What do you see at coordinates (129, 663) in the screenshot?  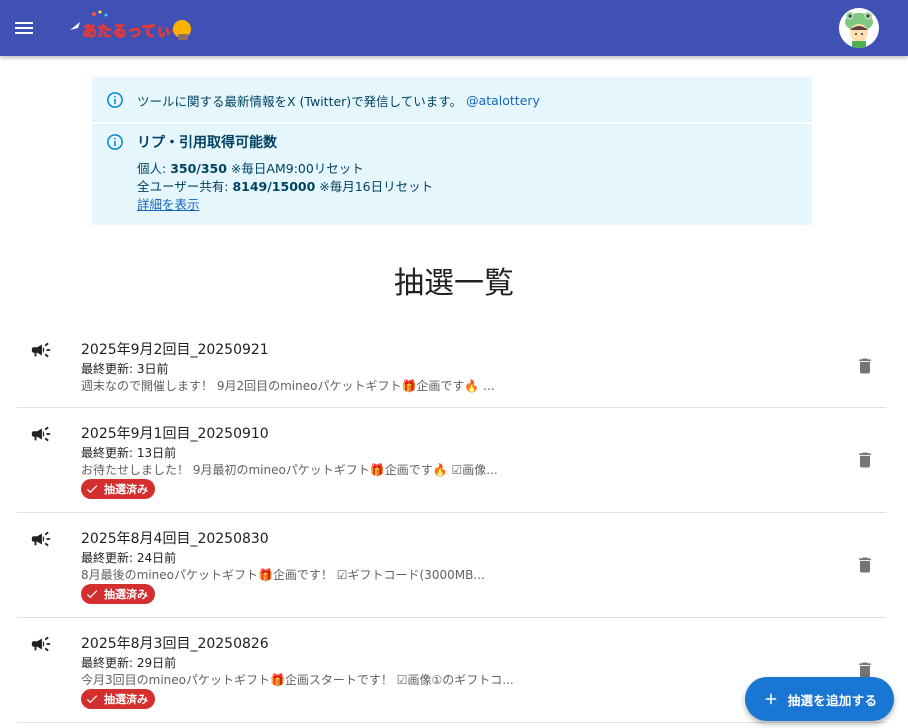 I see `last-updated: 最終更新: 29日前` at bounding box center [129, 663].